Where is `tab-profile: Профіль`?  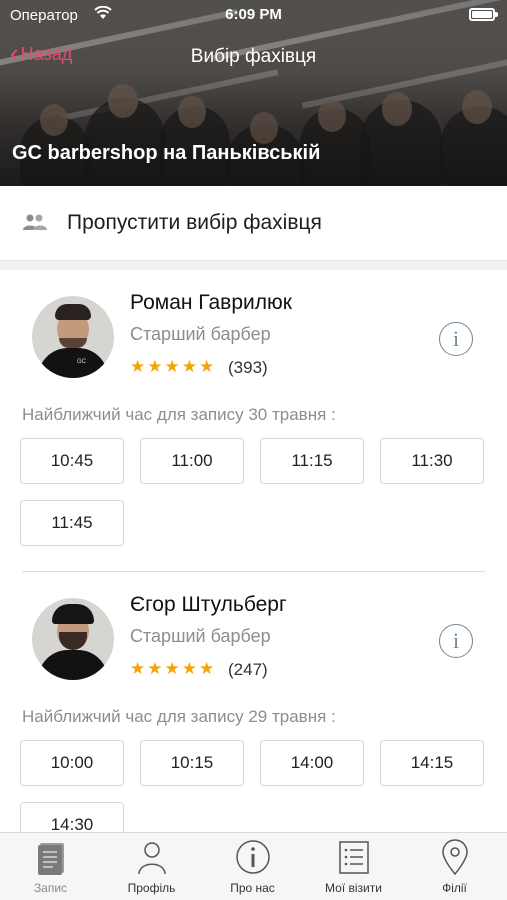
tab-profile: Профіль is located at coordinates (151, 866).